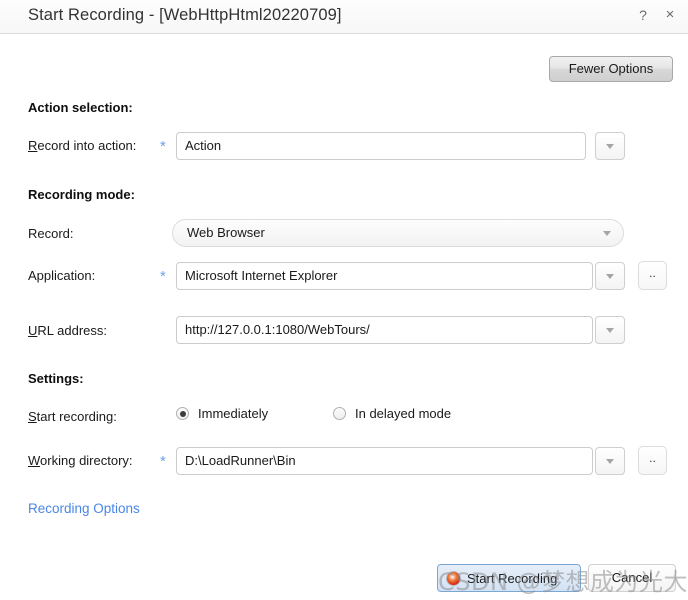 This screenshot has width=688, height=600. Describe the element at coordinates (76, 416) in the screenshot. I see `start-recording-label-rest: tart recording:` at that location.